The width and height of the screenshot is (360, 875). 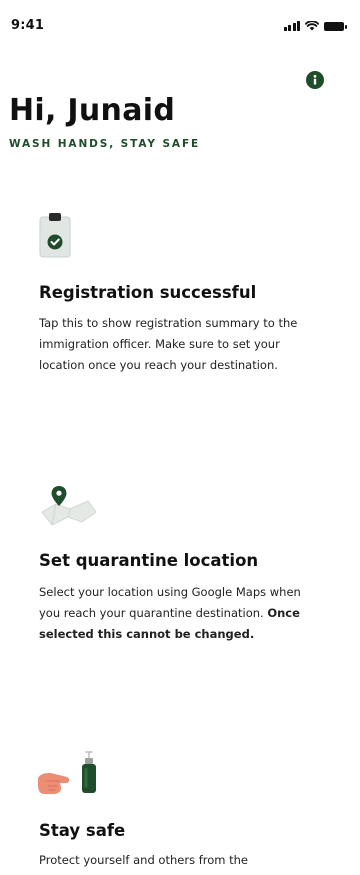 What do you see at coordinates (312, 26) in the screenshot?
I see `wifi-icon` at bounding box center [312, 26].